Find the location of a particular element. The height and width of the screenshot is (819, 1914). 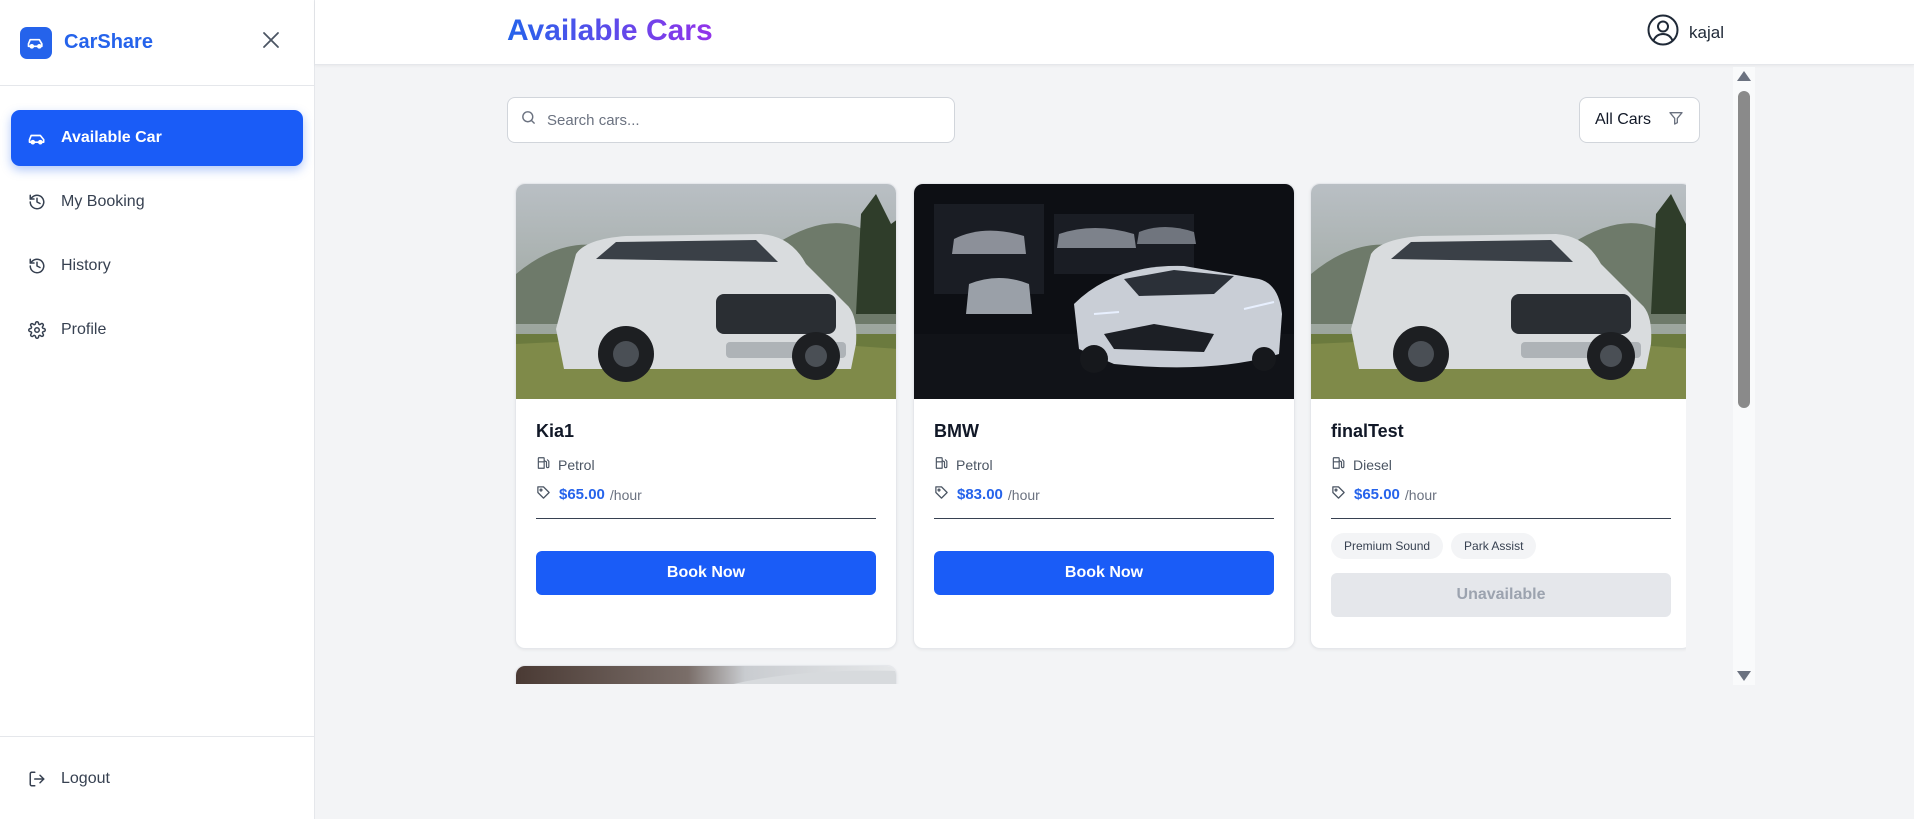

brand-header: CarShare is located at coordinates (157, 43).